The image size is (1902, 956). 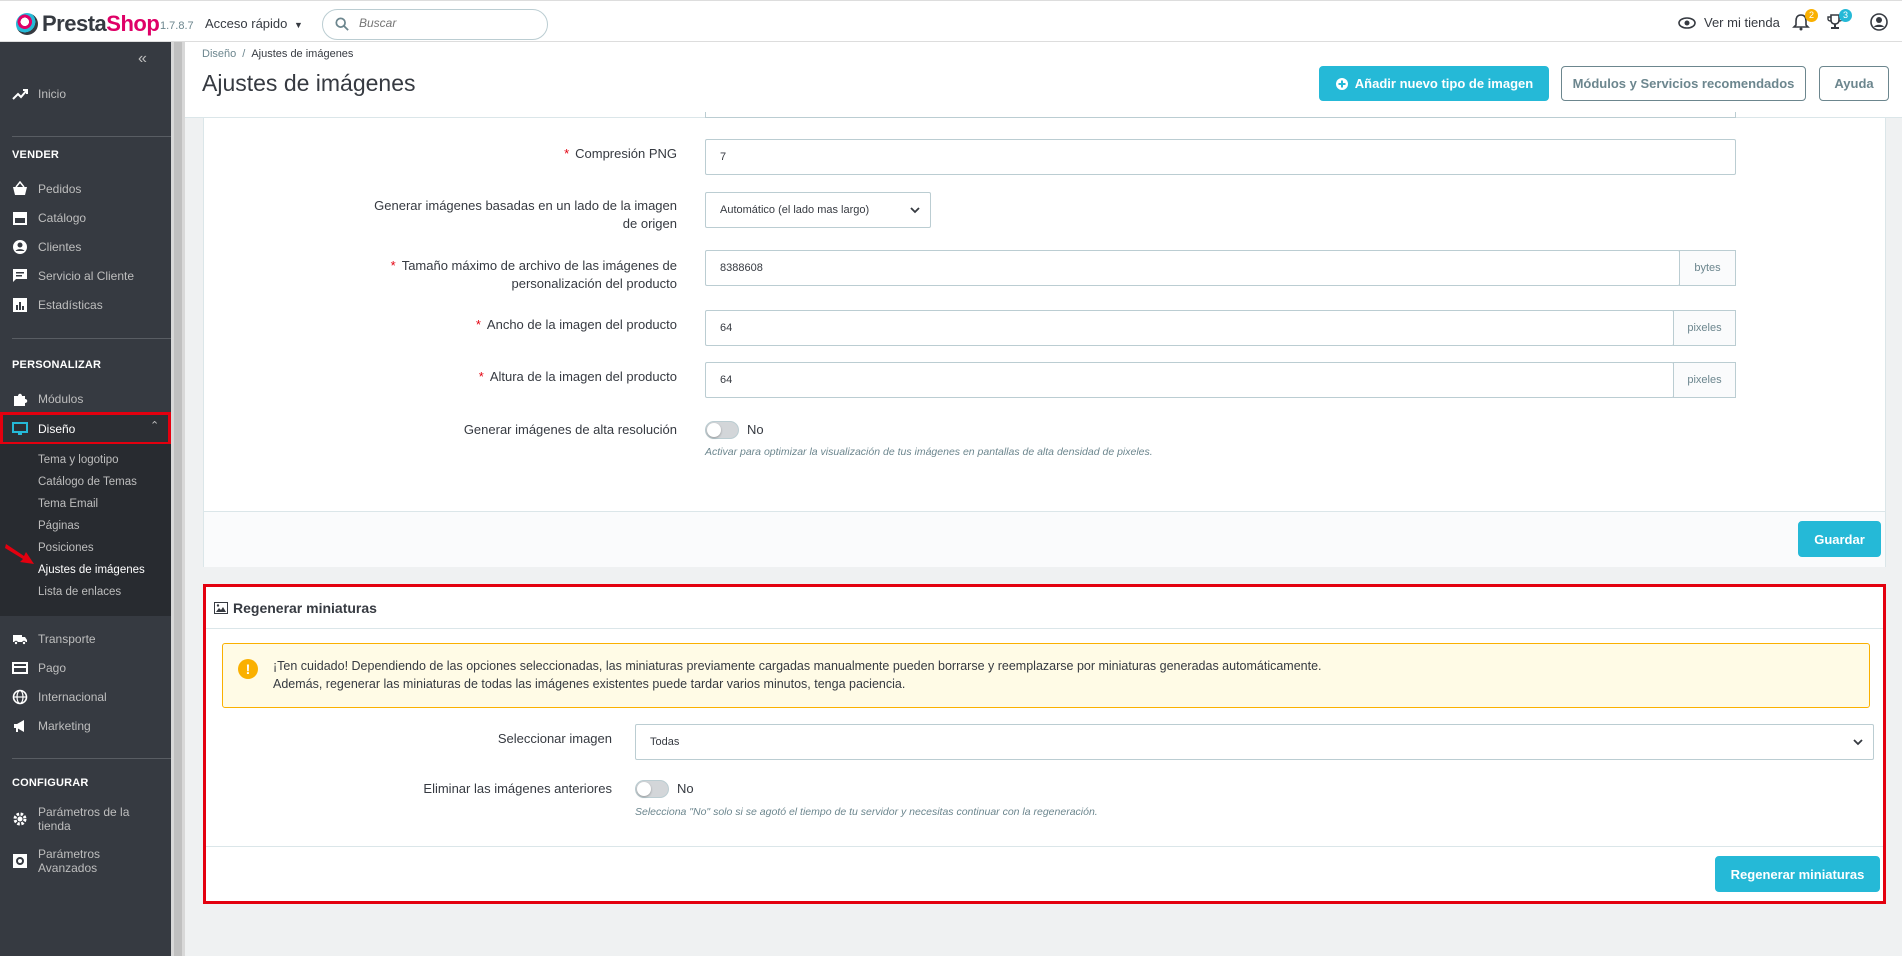 What do you see at coordinates (1797, 874) in the screenshot?
I see `regenerate-thumbnails-button: Regenerar miniaturas` at bounding box center [1797, 874].